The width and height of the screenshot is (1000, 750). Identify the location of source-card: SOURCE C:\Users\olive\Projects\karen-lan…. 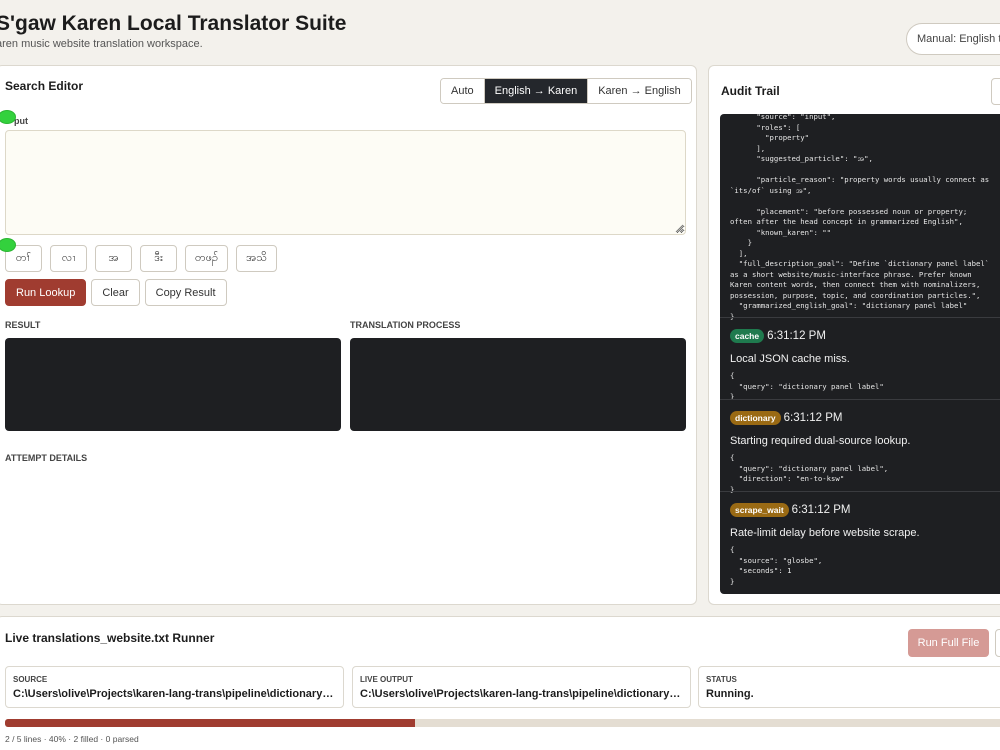
(174, 687).